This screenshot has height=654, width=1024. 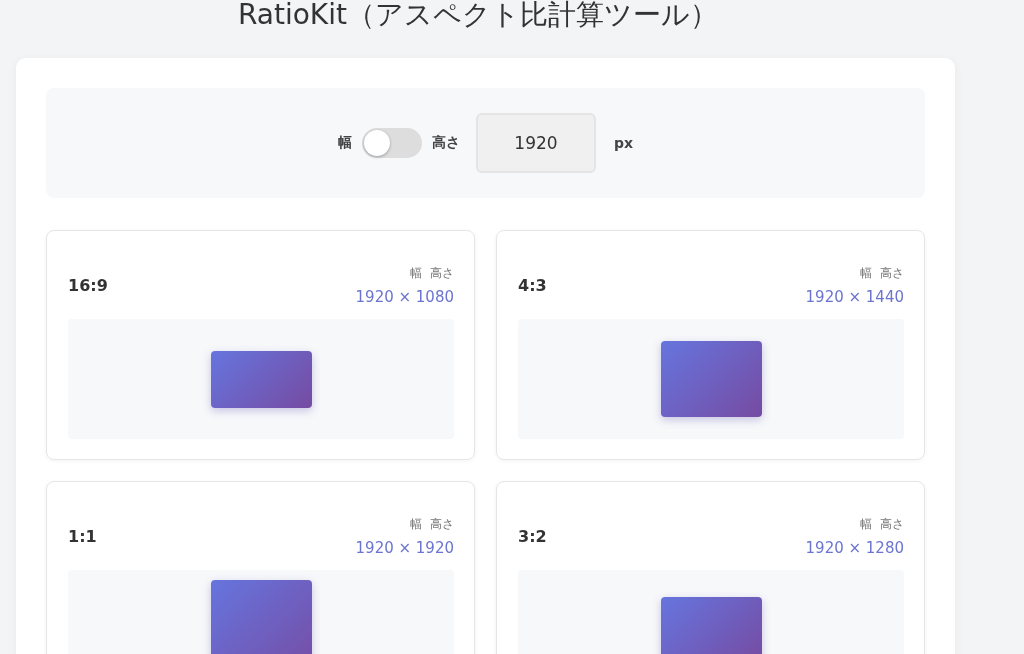 I want to click on dimensions-text: 1920 × 1440, so click(x=854, y=296).